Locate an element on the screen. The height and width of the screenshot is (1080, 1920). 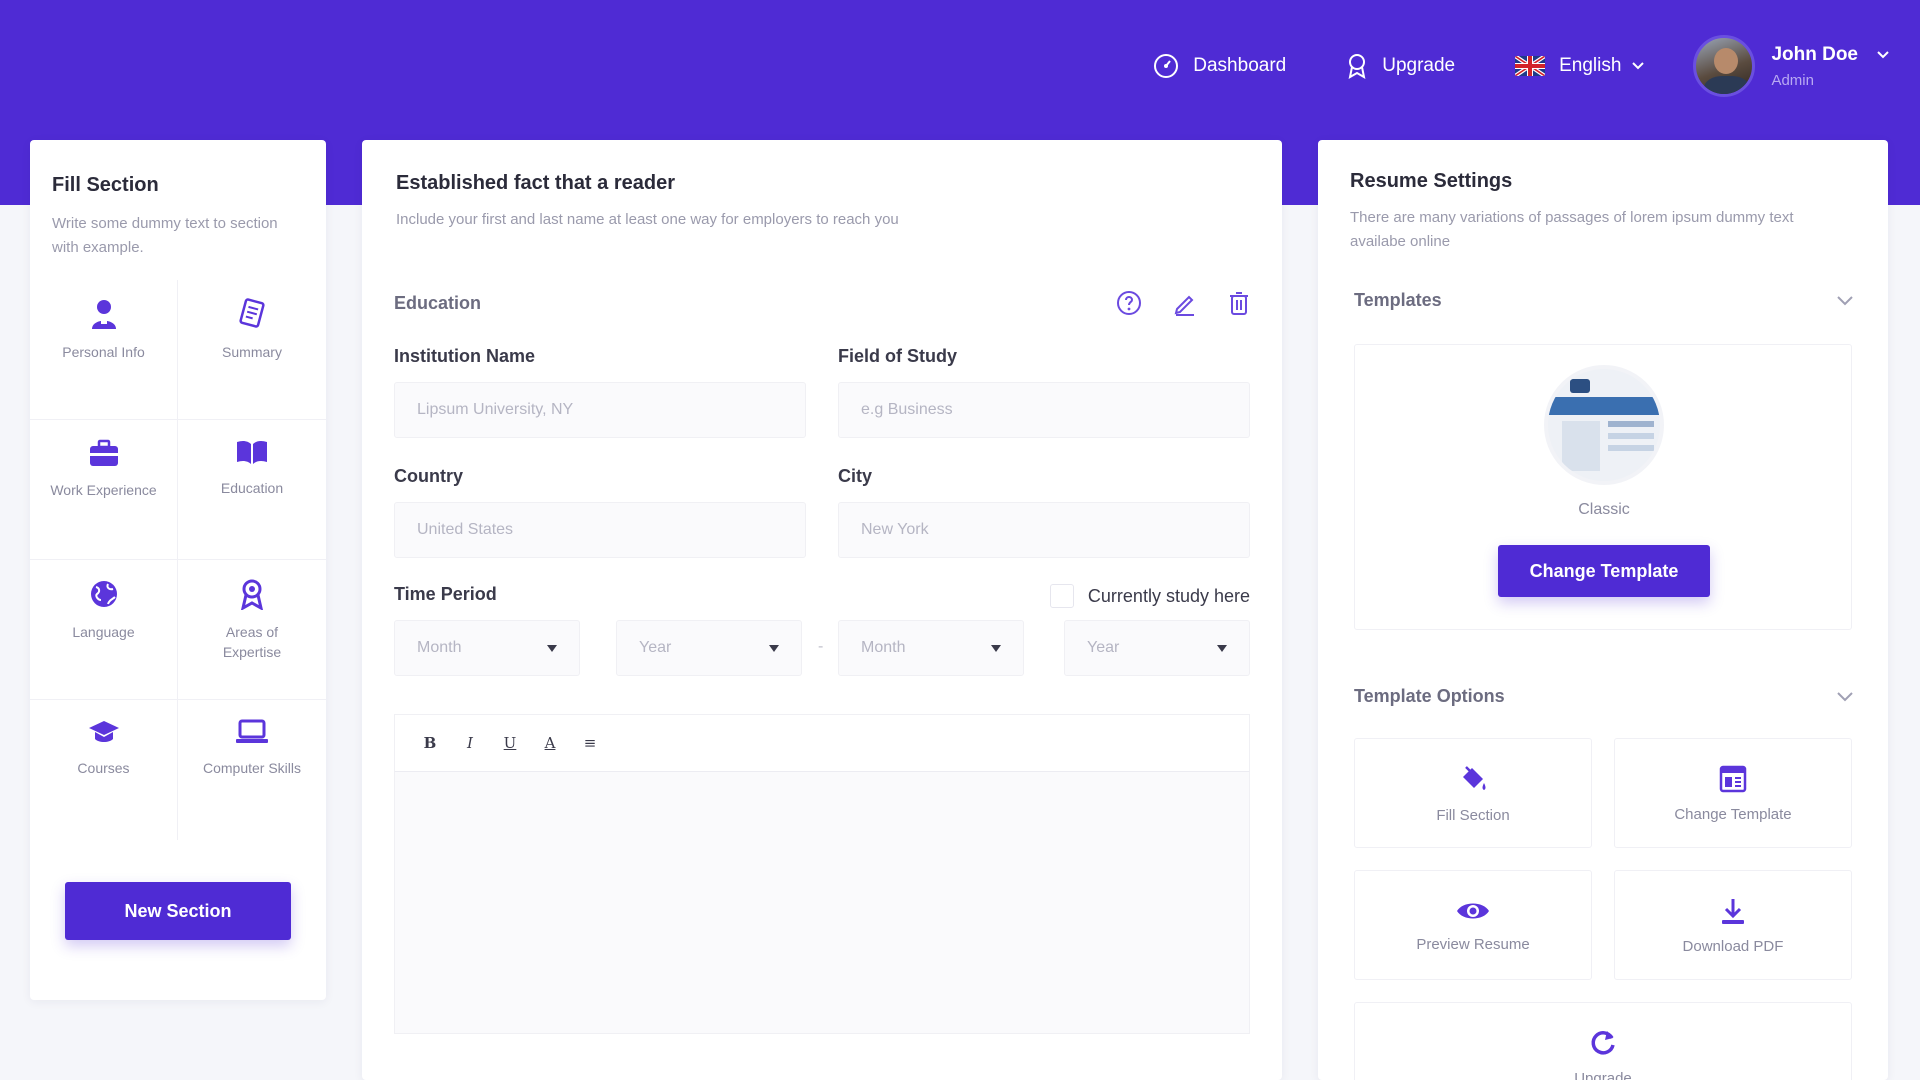
country-input: United States is located at coordinates (600, 530).